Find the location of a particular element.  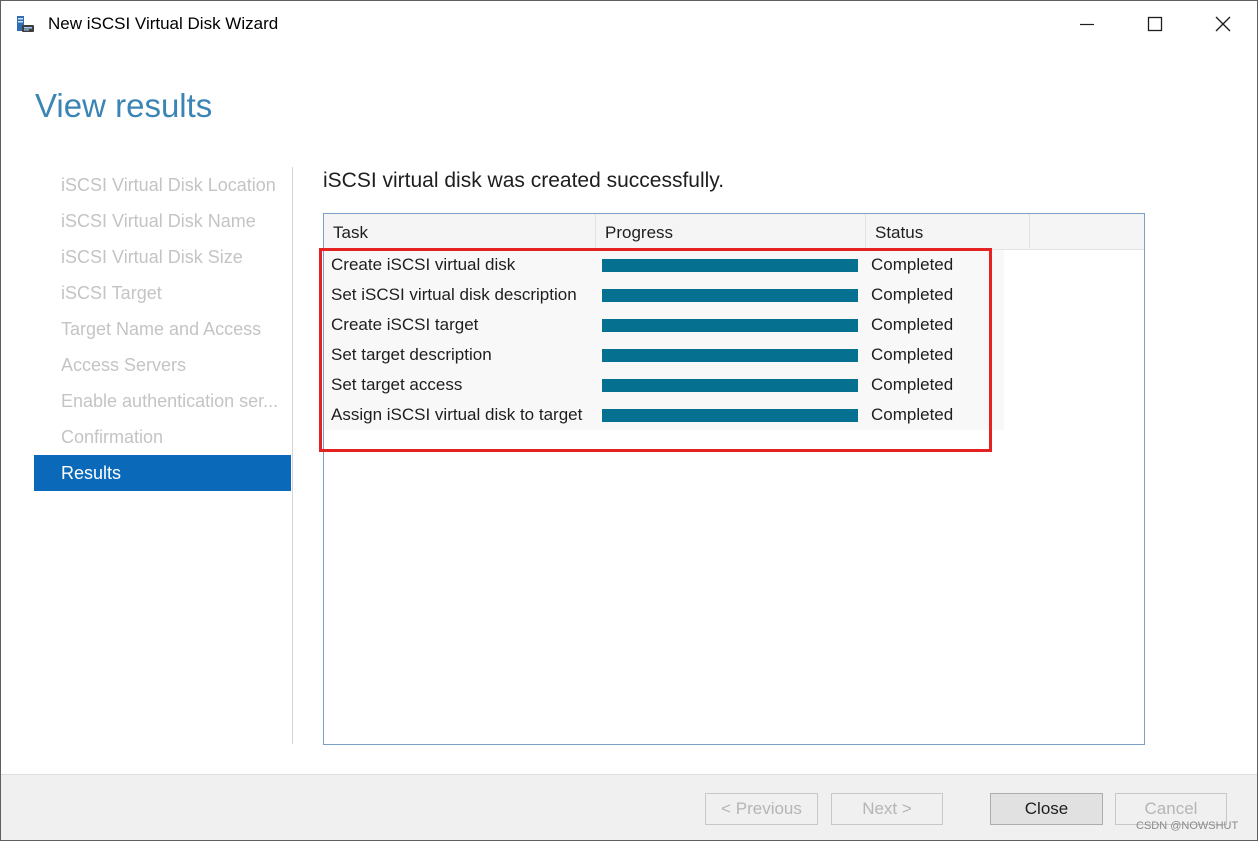

maximize-button is located at coordinates (1155, 24).